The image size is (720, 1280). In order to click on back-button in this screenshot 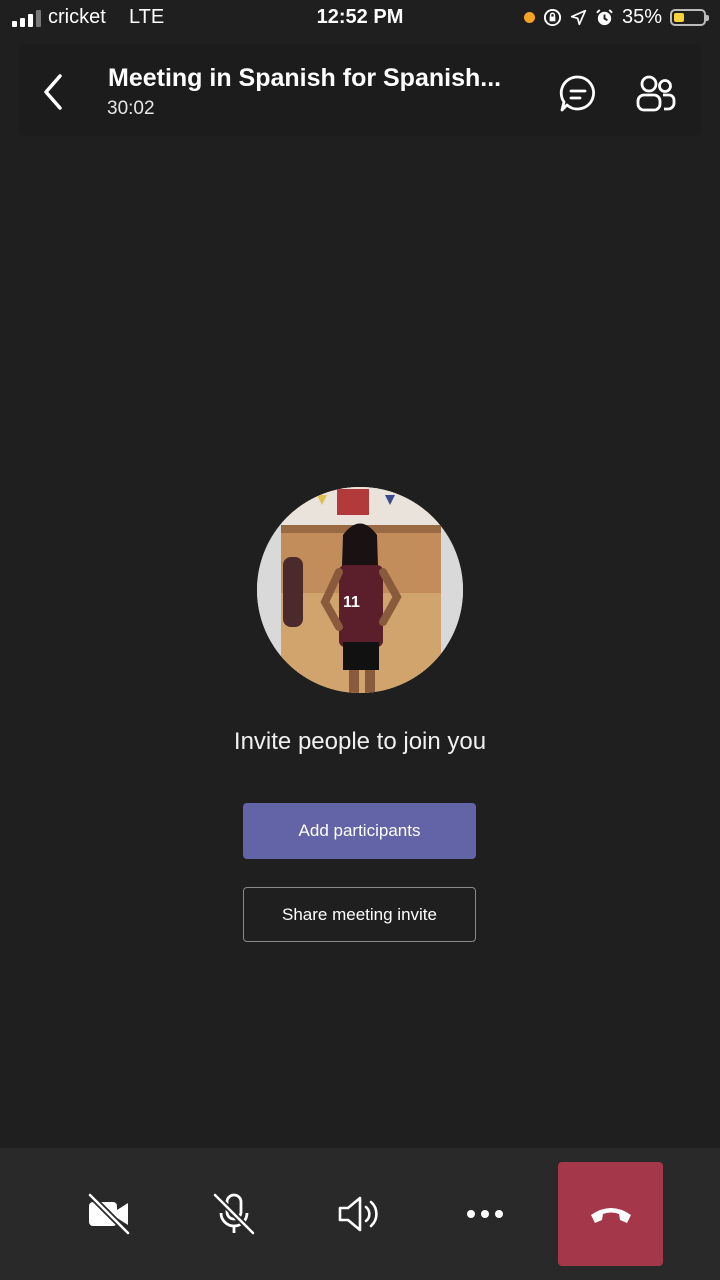, I will do `click(53, 92)`.